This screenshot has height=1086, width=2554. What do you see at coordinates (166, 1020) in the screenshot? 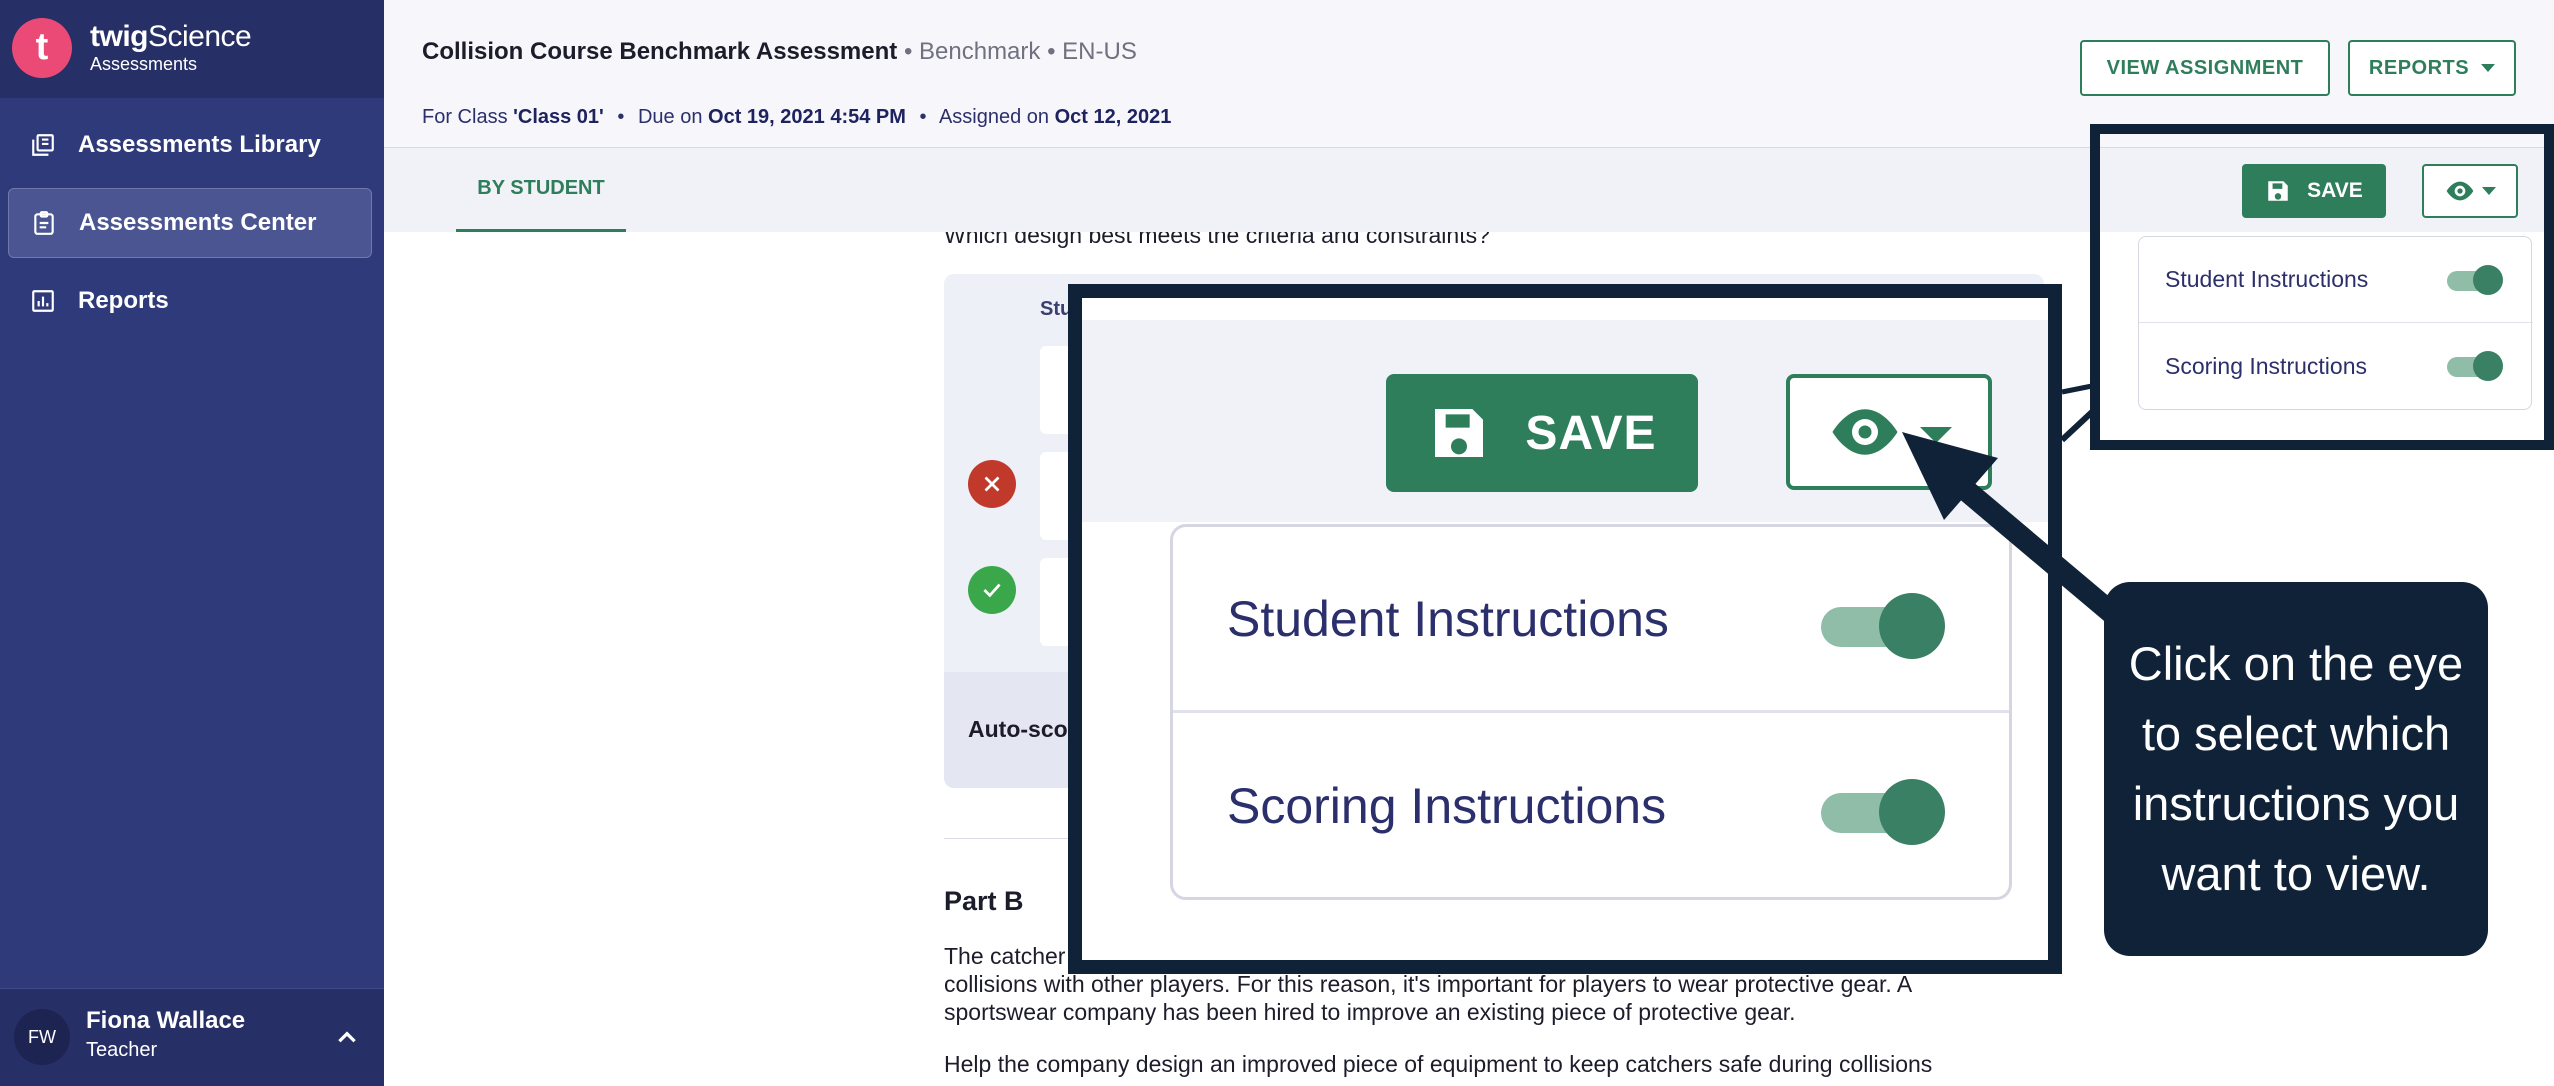
I see `user-name: Fiona Wallace` at bounding box center [166, 1020].